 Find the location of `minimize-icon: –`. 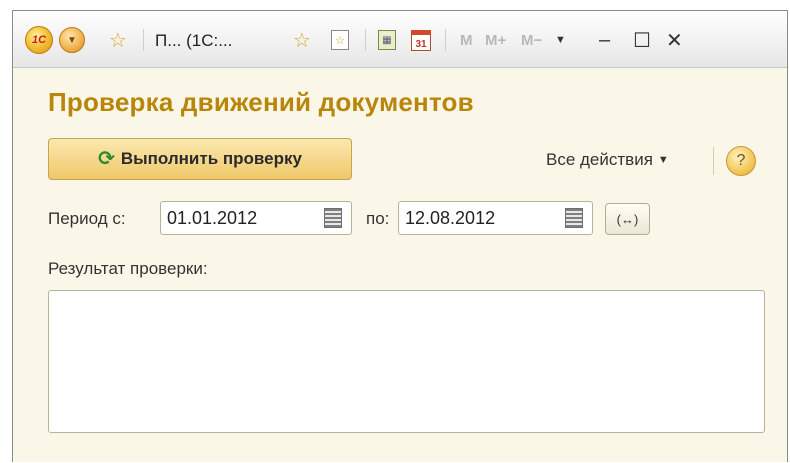

minimize-icon: – is located at coordinates (604, 40).